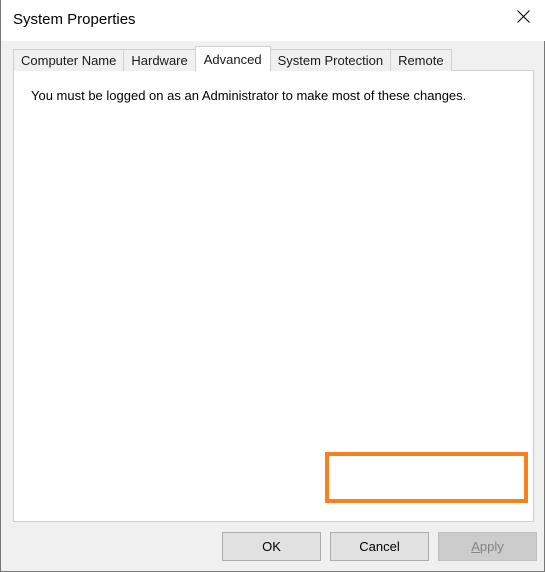 The width and height of the screenshot is (545, 572). I want to click on label-suffix: pply, so click(491, 546).